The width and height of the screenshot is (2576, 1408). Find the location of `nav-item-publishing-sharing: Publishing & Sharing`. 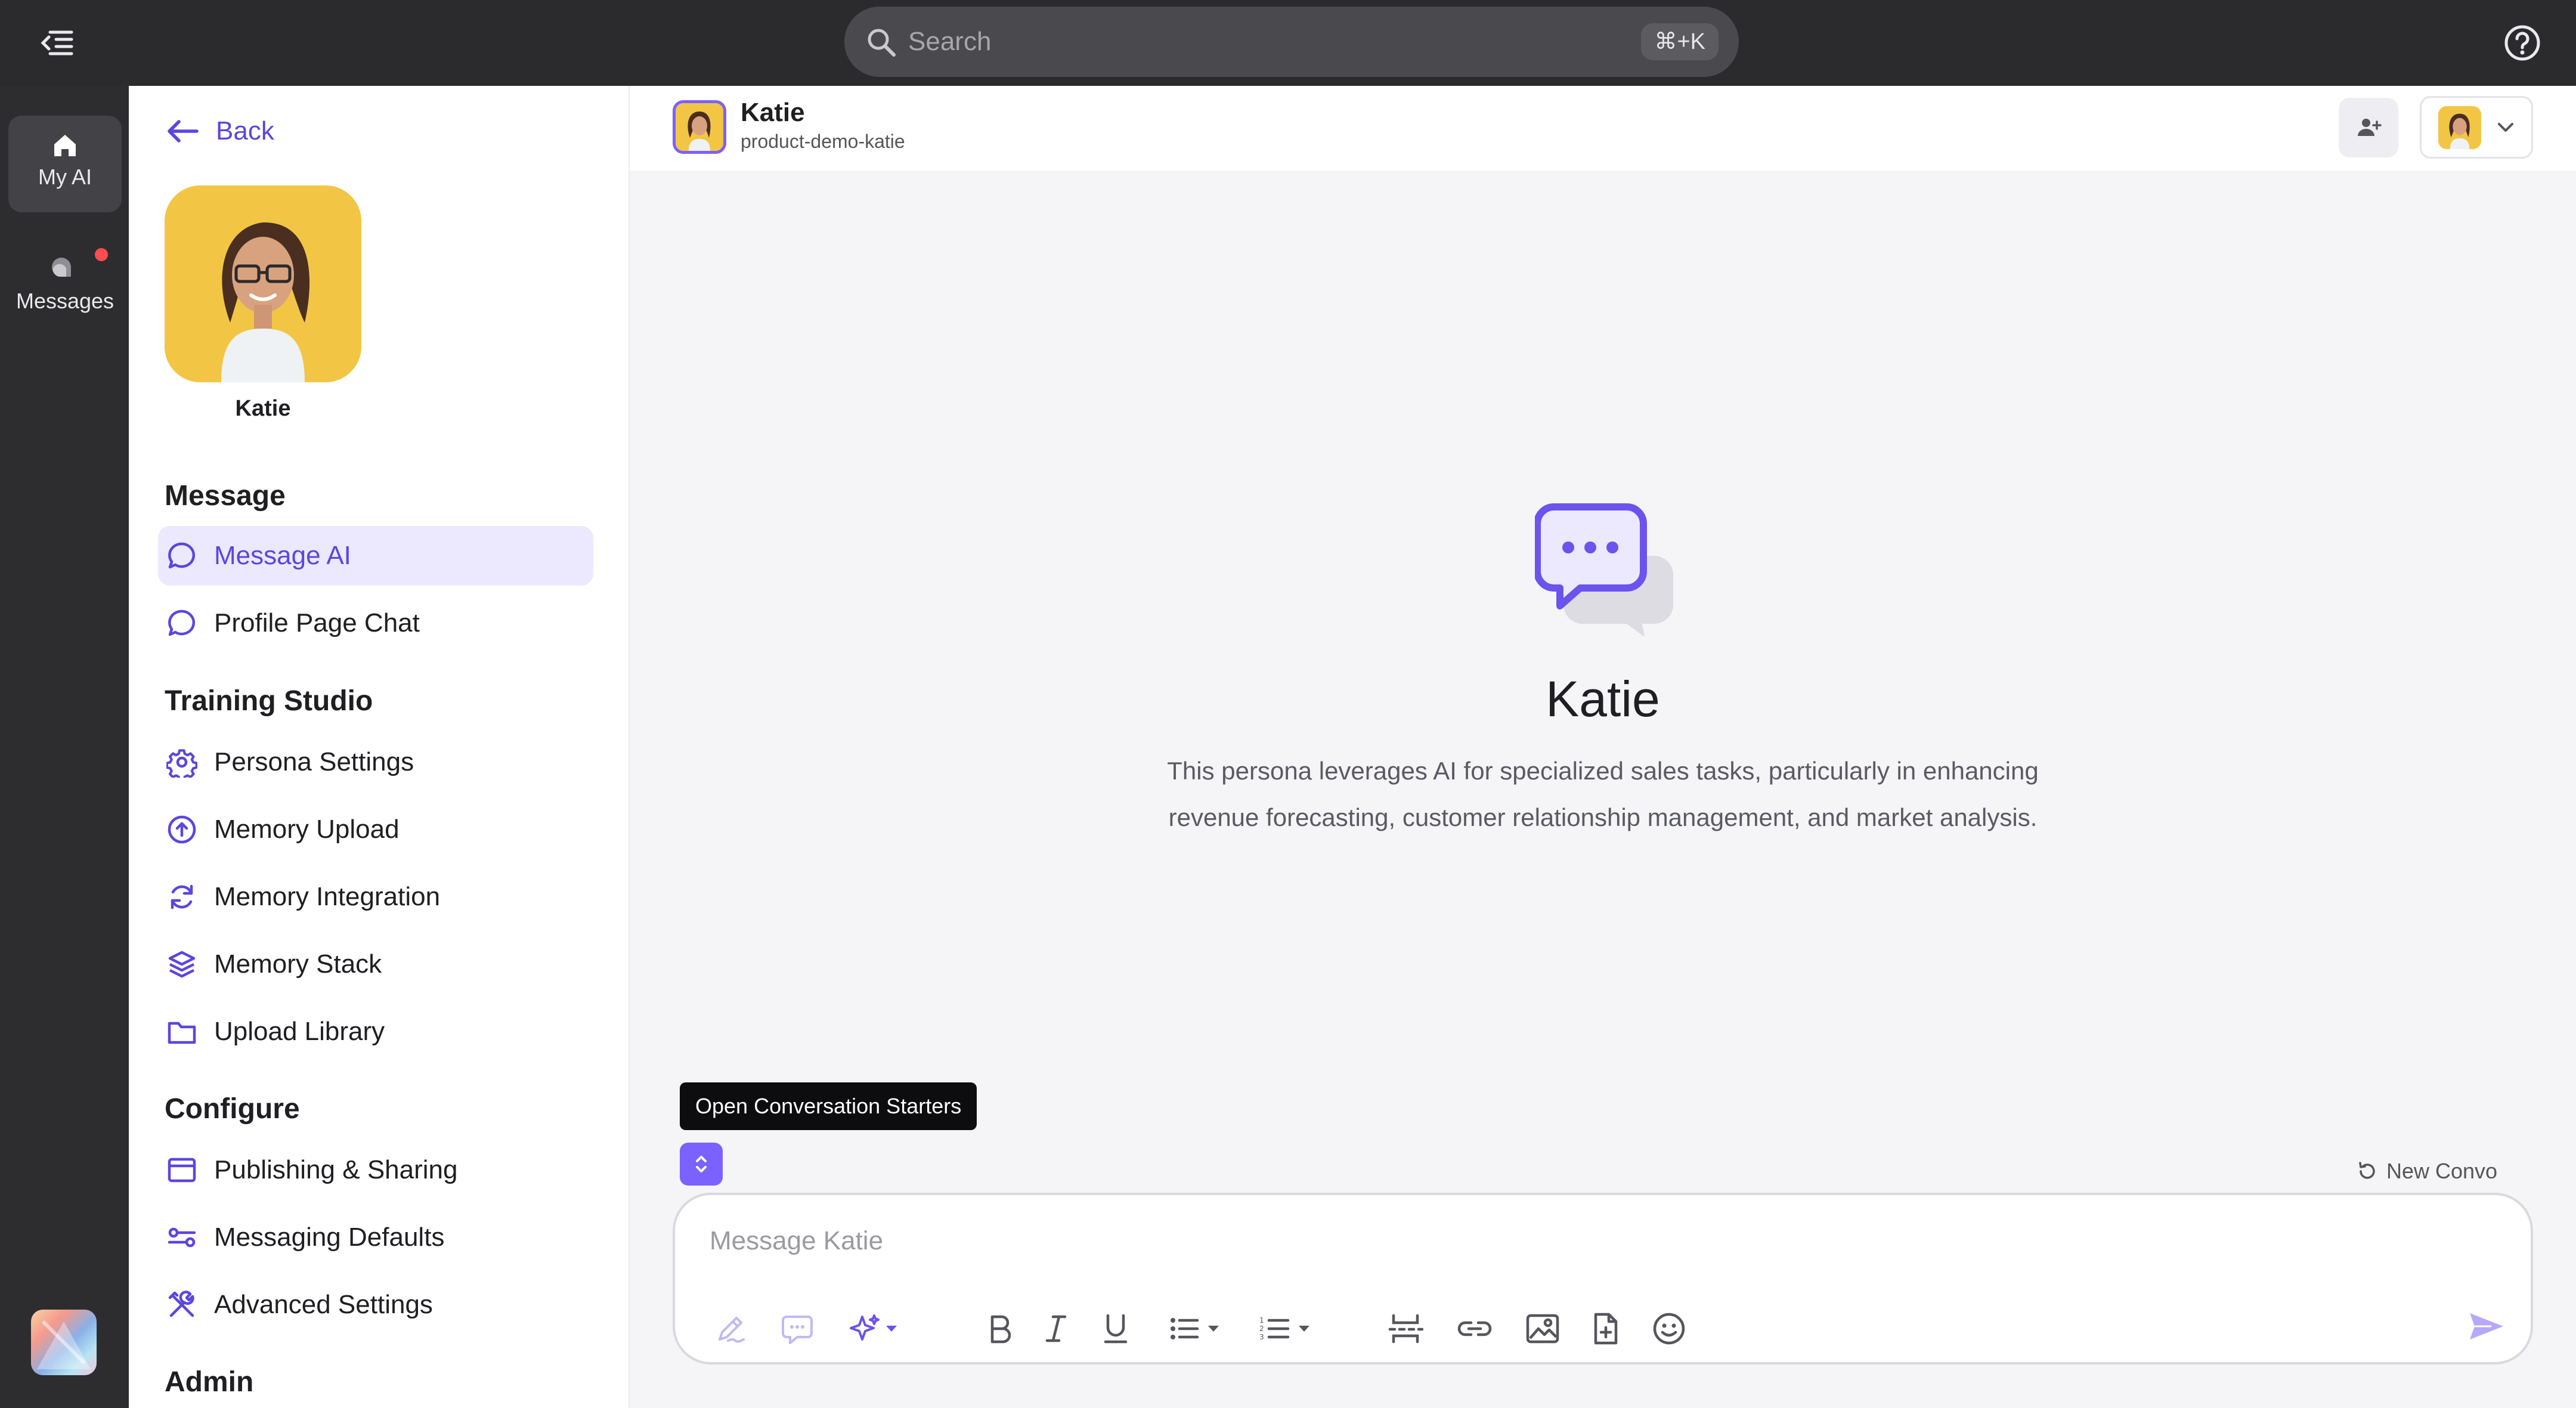

nav-item-publishing-sharing: Publishing & Sharing is located at coordinates (376, 1170).